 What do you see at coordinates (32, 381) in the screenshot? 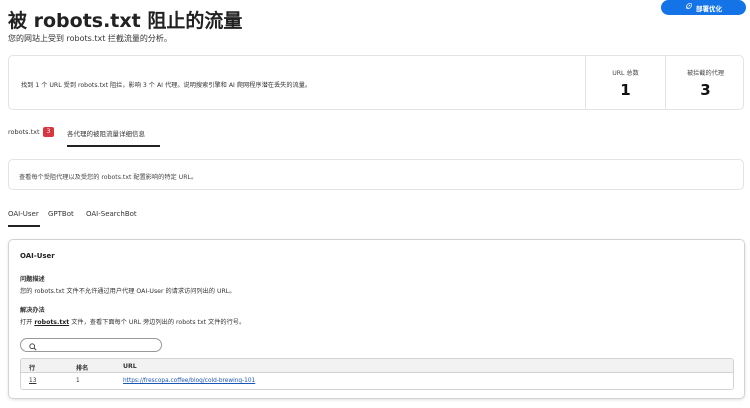
I see `line-number-link: 13` at bounding box center [32, 381].